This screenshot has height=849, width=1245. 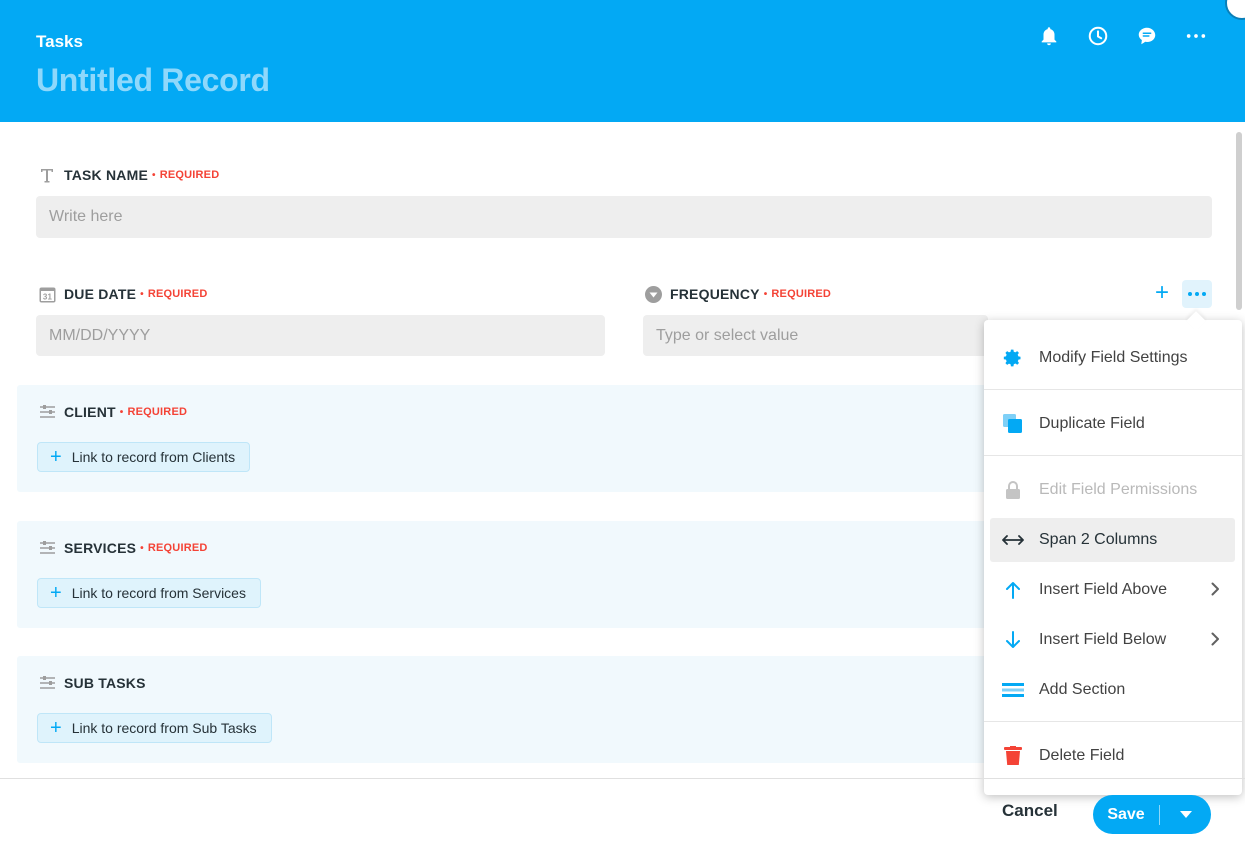 I want to click on svg-text: 31, so click(x=47, y=296).